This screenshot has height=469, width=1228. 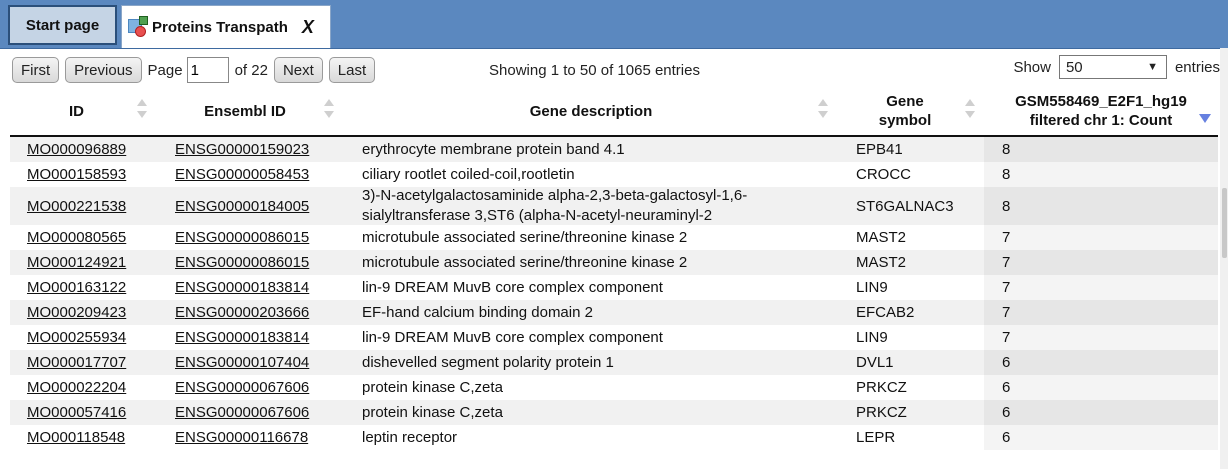 I want to click on cell-id-link: MO000022204, so click(x=76, y=387).